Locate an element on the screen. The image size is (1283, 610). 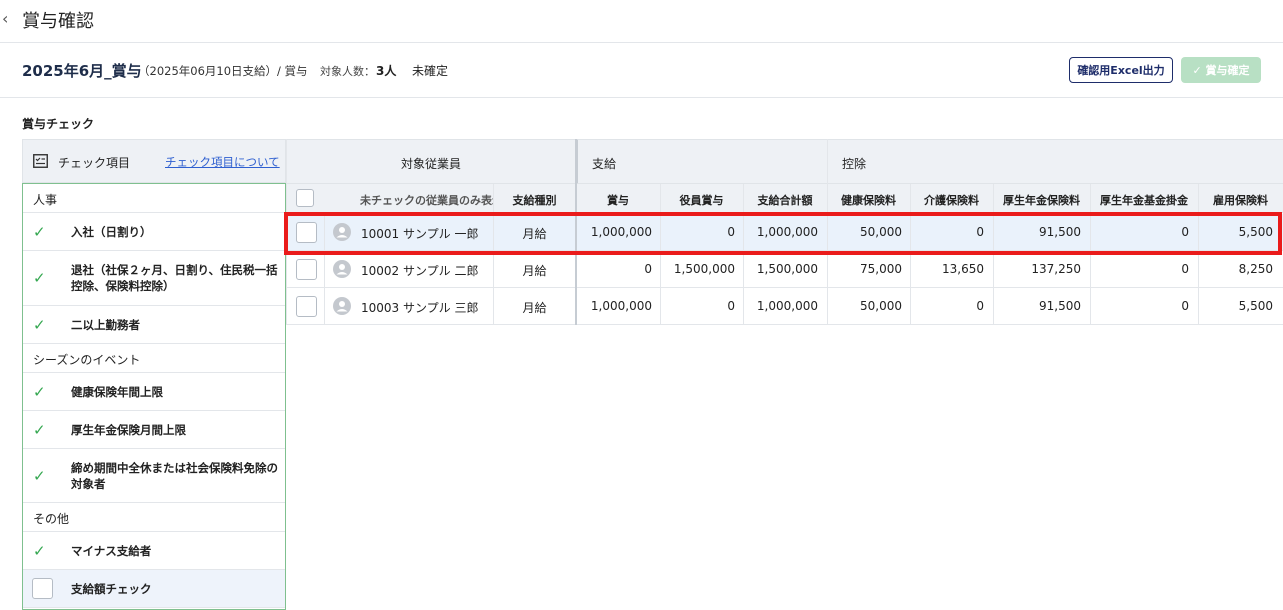
check-item-label: 支給額チェック is located at coordinates (111, 589).